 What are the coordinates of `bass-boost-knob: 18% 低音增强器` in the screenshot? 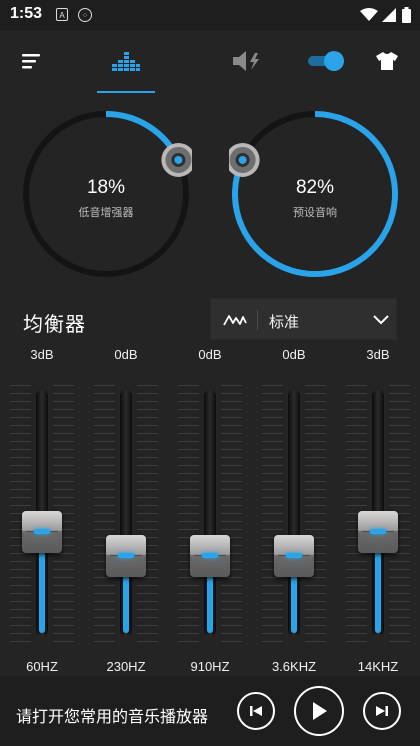 It's located at (106, 194).